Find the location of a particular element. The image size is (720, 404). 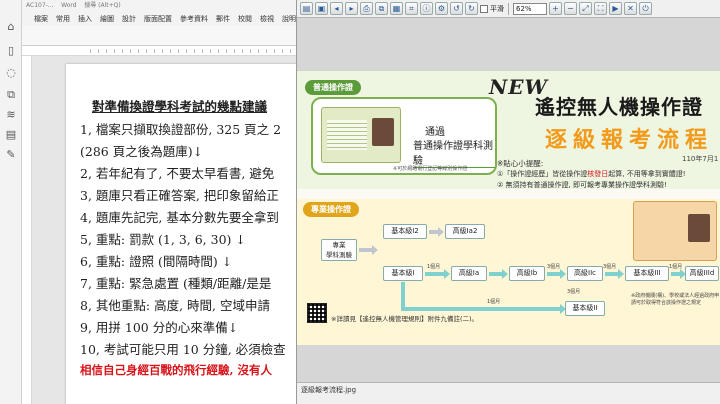

tip-1: ①「操作證經歷」皆從操作證核發日起算, 不用等拿到實體證! is located at coordinates (591, 174).